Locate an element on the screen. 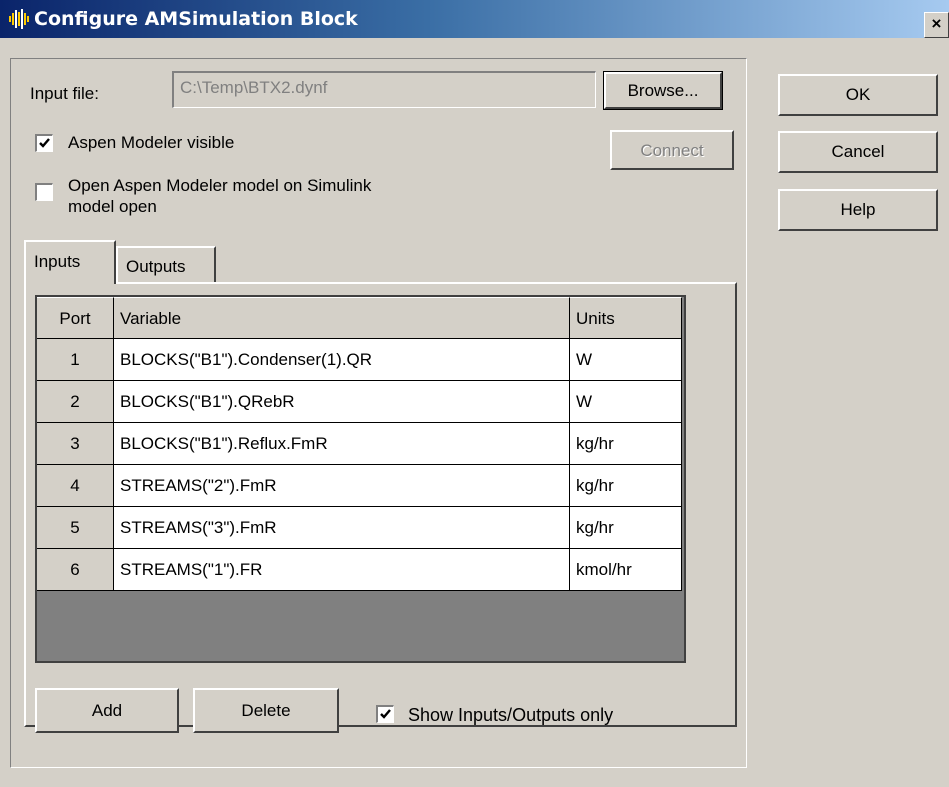 The image size is (949, 787). aspen-visible-label: Aspen Modeler visible is located at coordinates (151, 142).